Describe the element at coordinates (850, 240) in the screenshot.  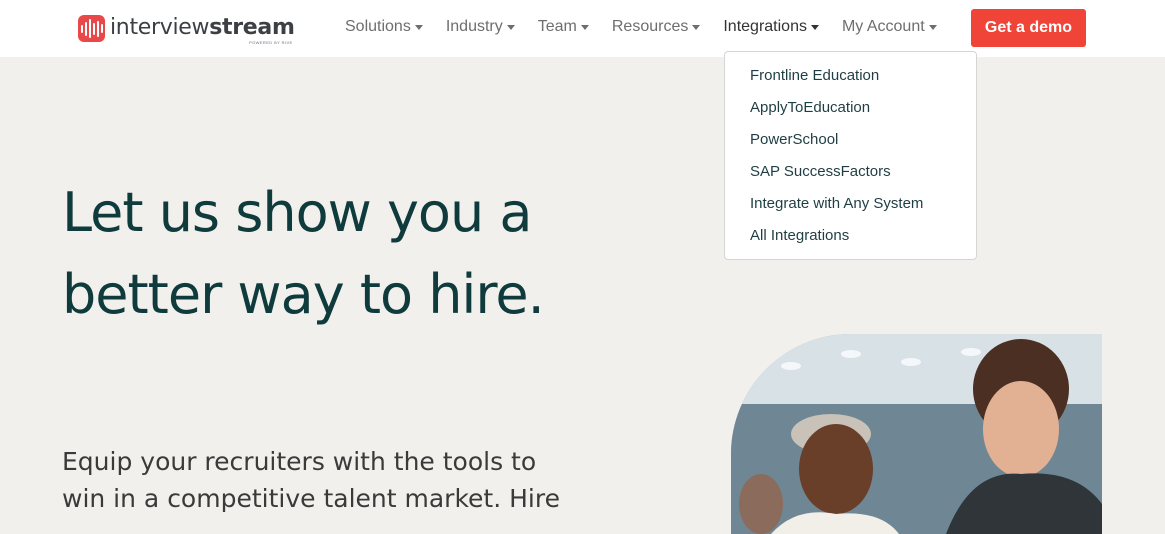
I see `dropdown-item-all-integrations: All Integrations` at that location.